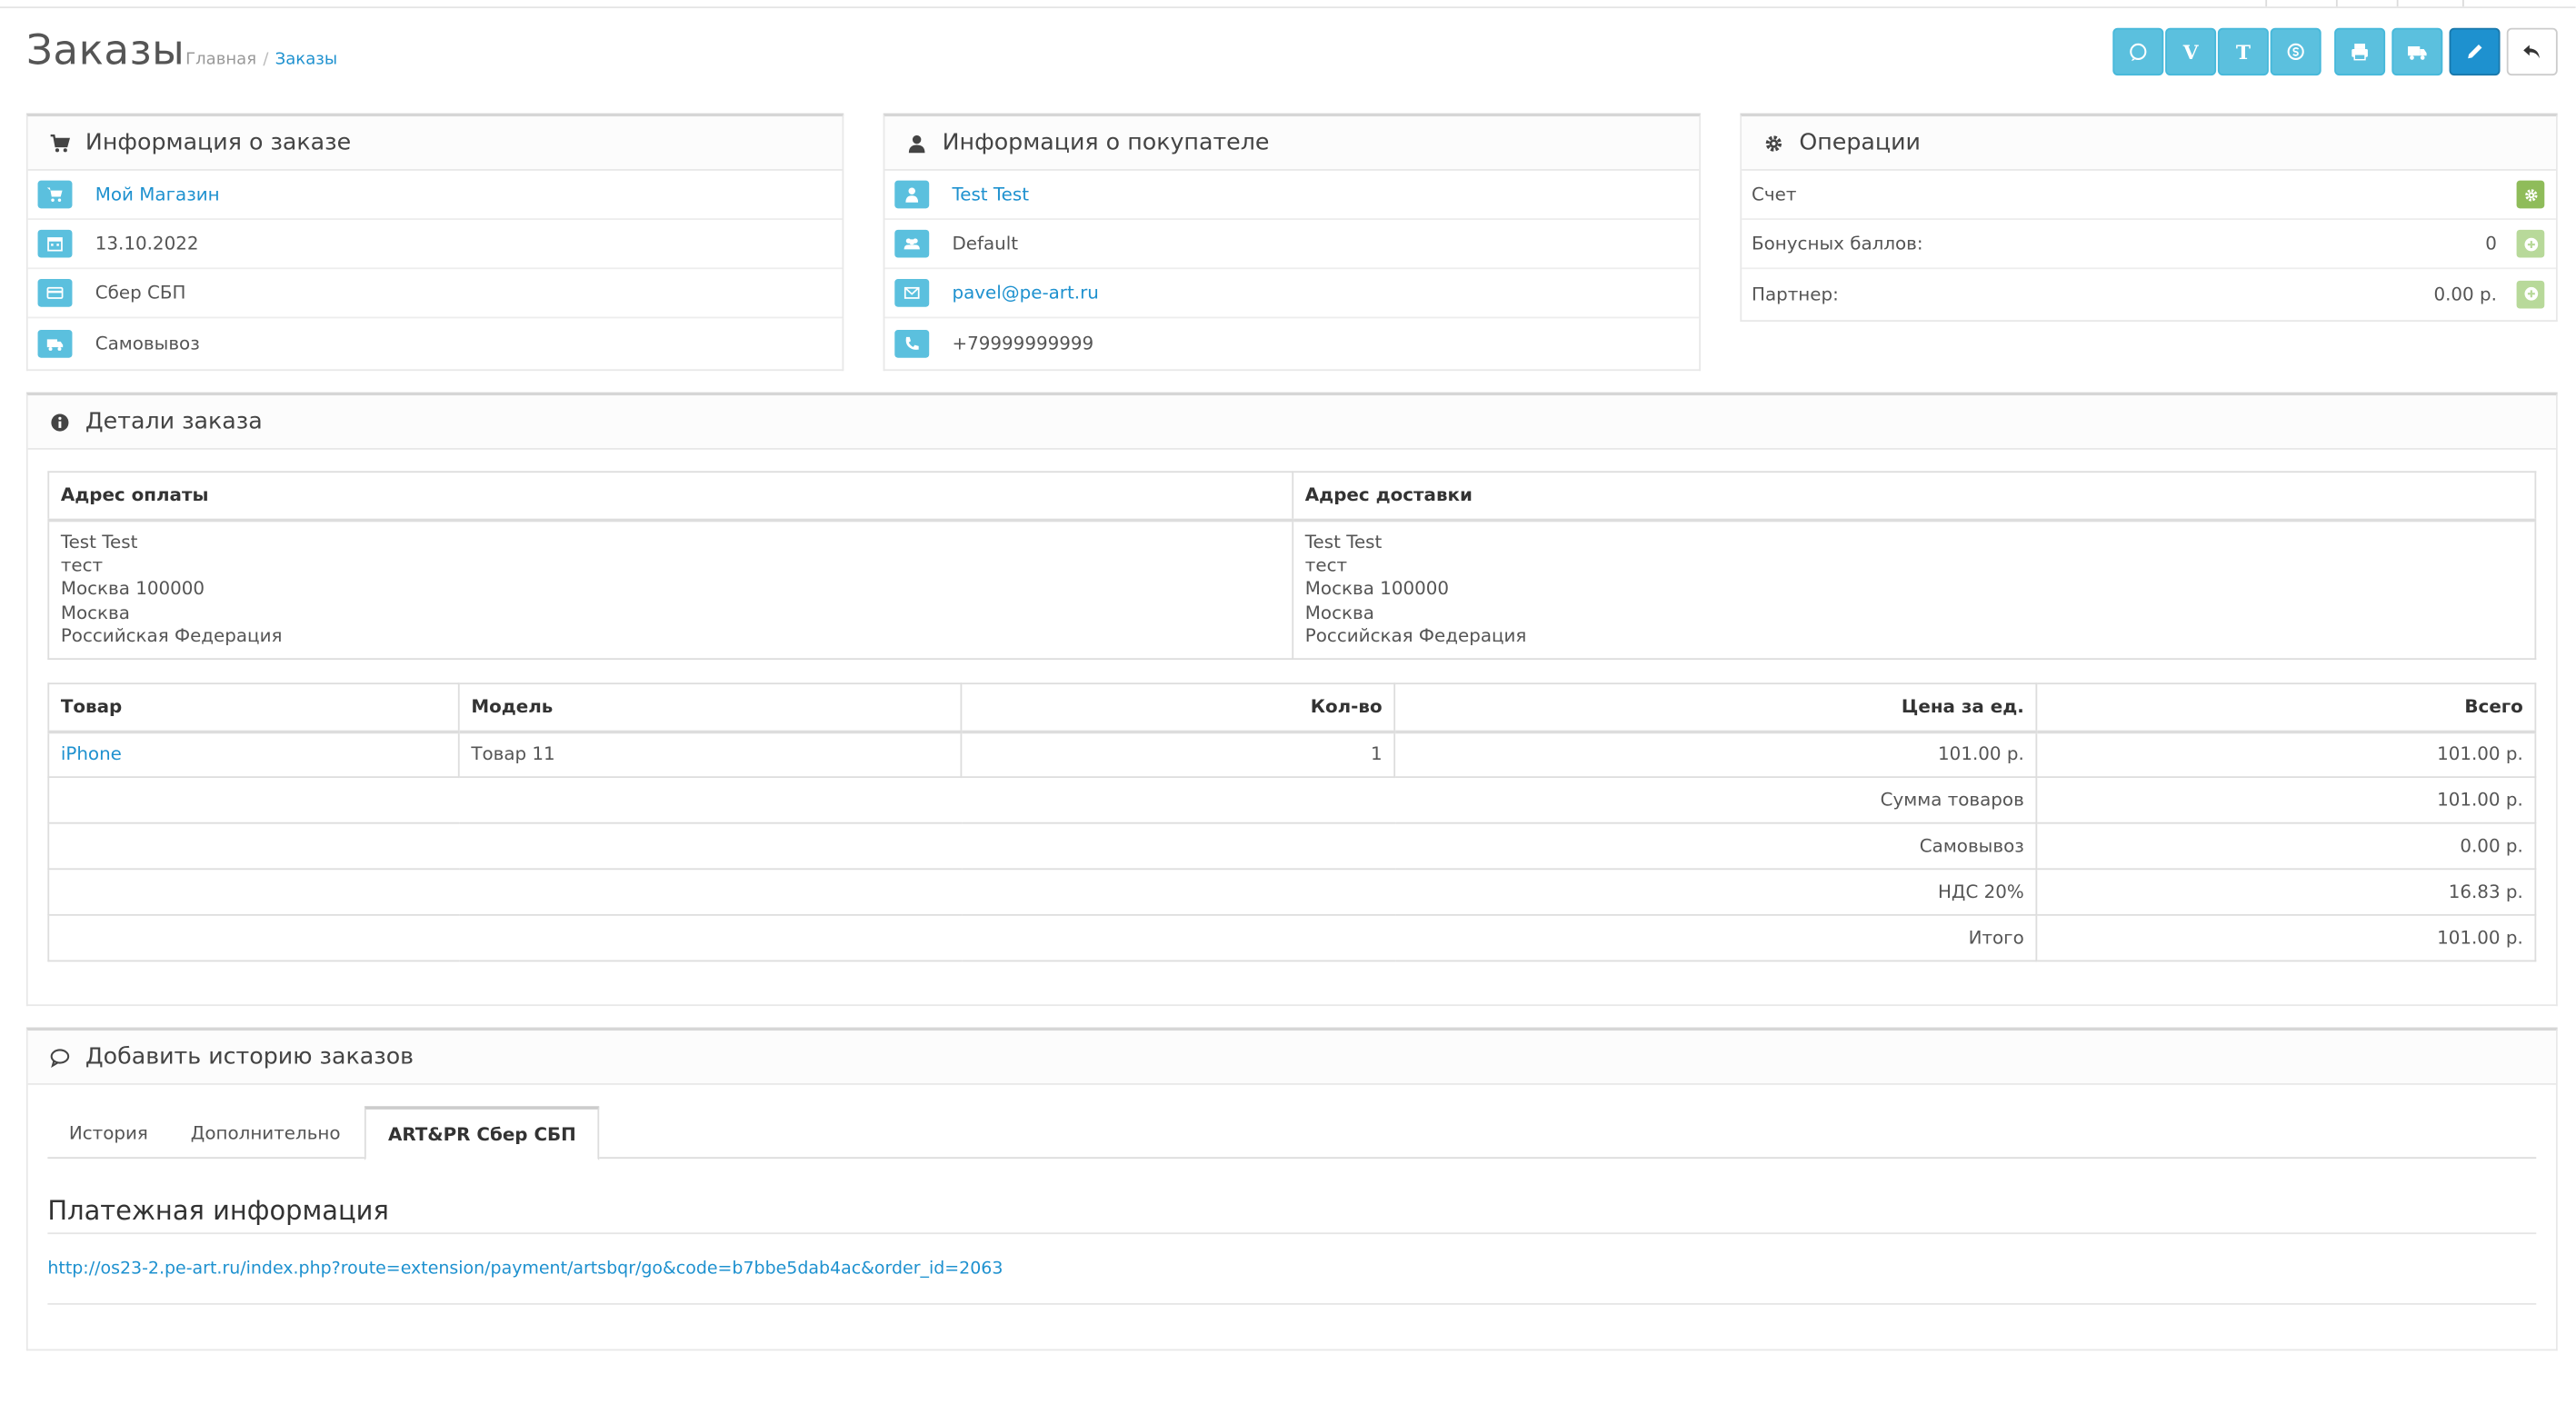 This screenshot has height=1414, width=2576. What do you see at coordinates (157, 194) in the screenshot?
I see `store-link: Мой Магазин` at bounding box center [157, 194].